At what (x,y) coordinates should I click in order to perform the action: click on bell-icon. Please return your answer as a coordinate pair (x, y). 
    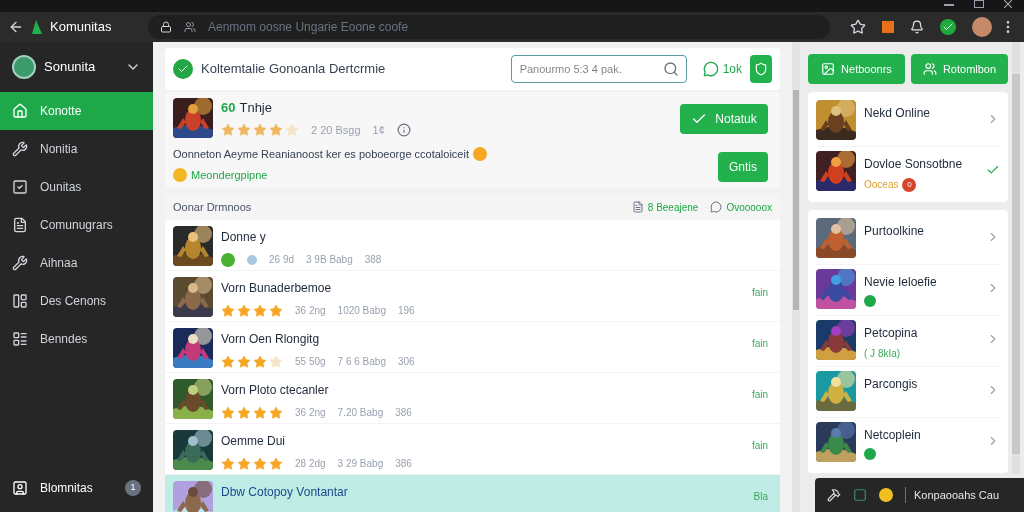
    Looking at the image, I should click on (917, 27).